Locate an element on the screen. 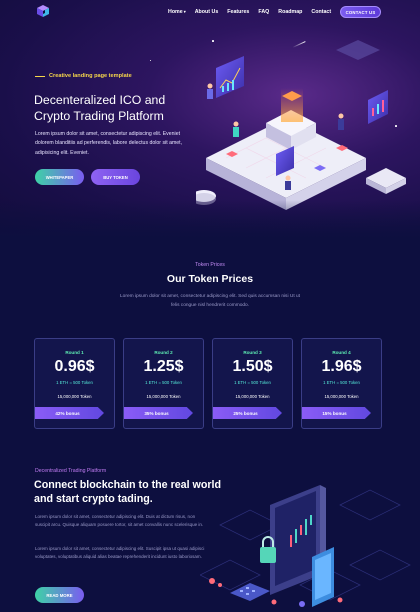 The width and height of the screenshot is (420, 612). card-price: 1.50$ is located at coordinates (252, 366).